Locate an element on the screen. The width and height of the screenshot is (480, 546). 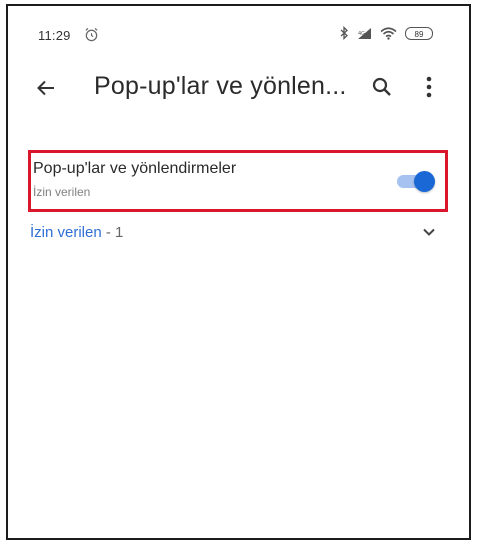
allowed-count: - 1 is located at coordinates (114, 232).